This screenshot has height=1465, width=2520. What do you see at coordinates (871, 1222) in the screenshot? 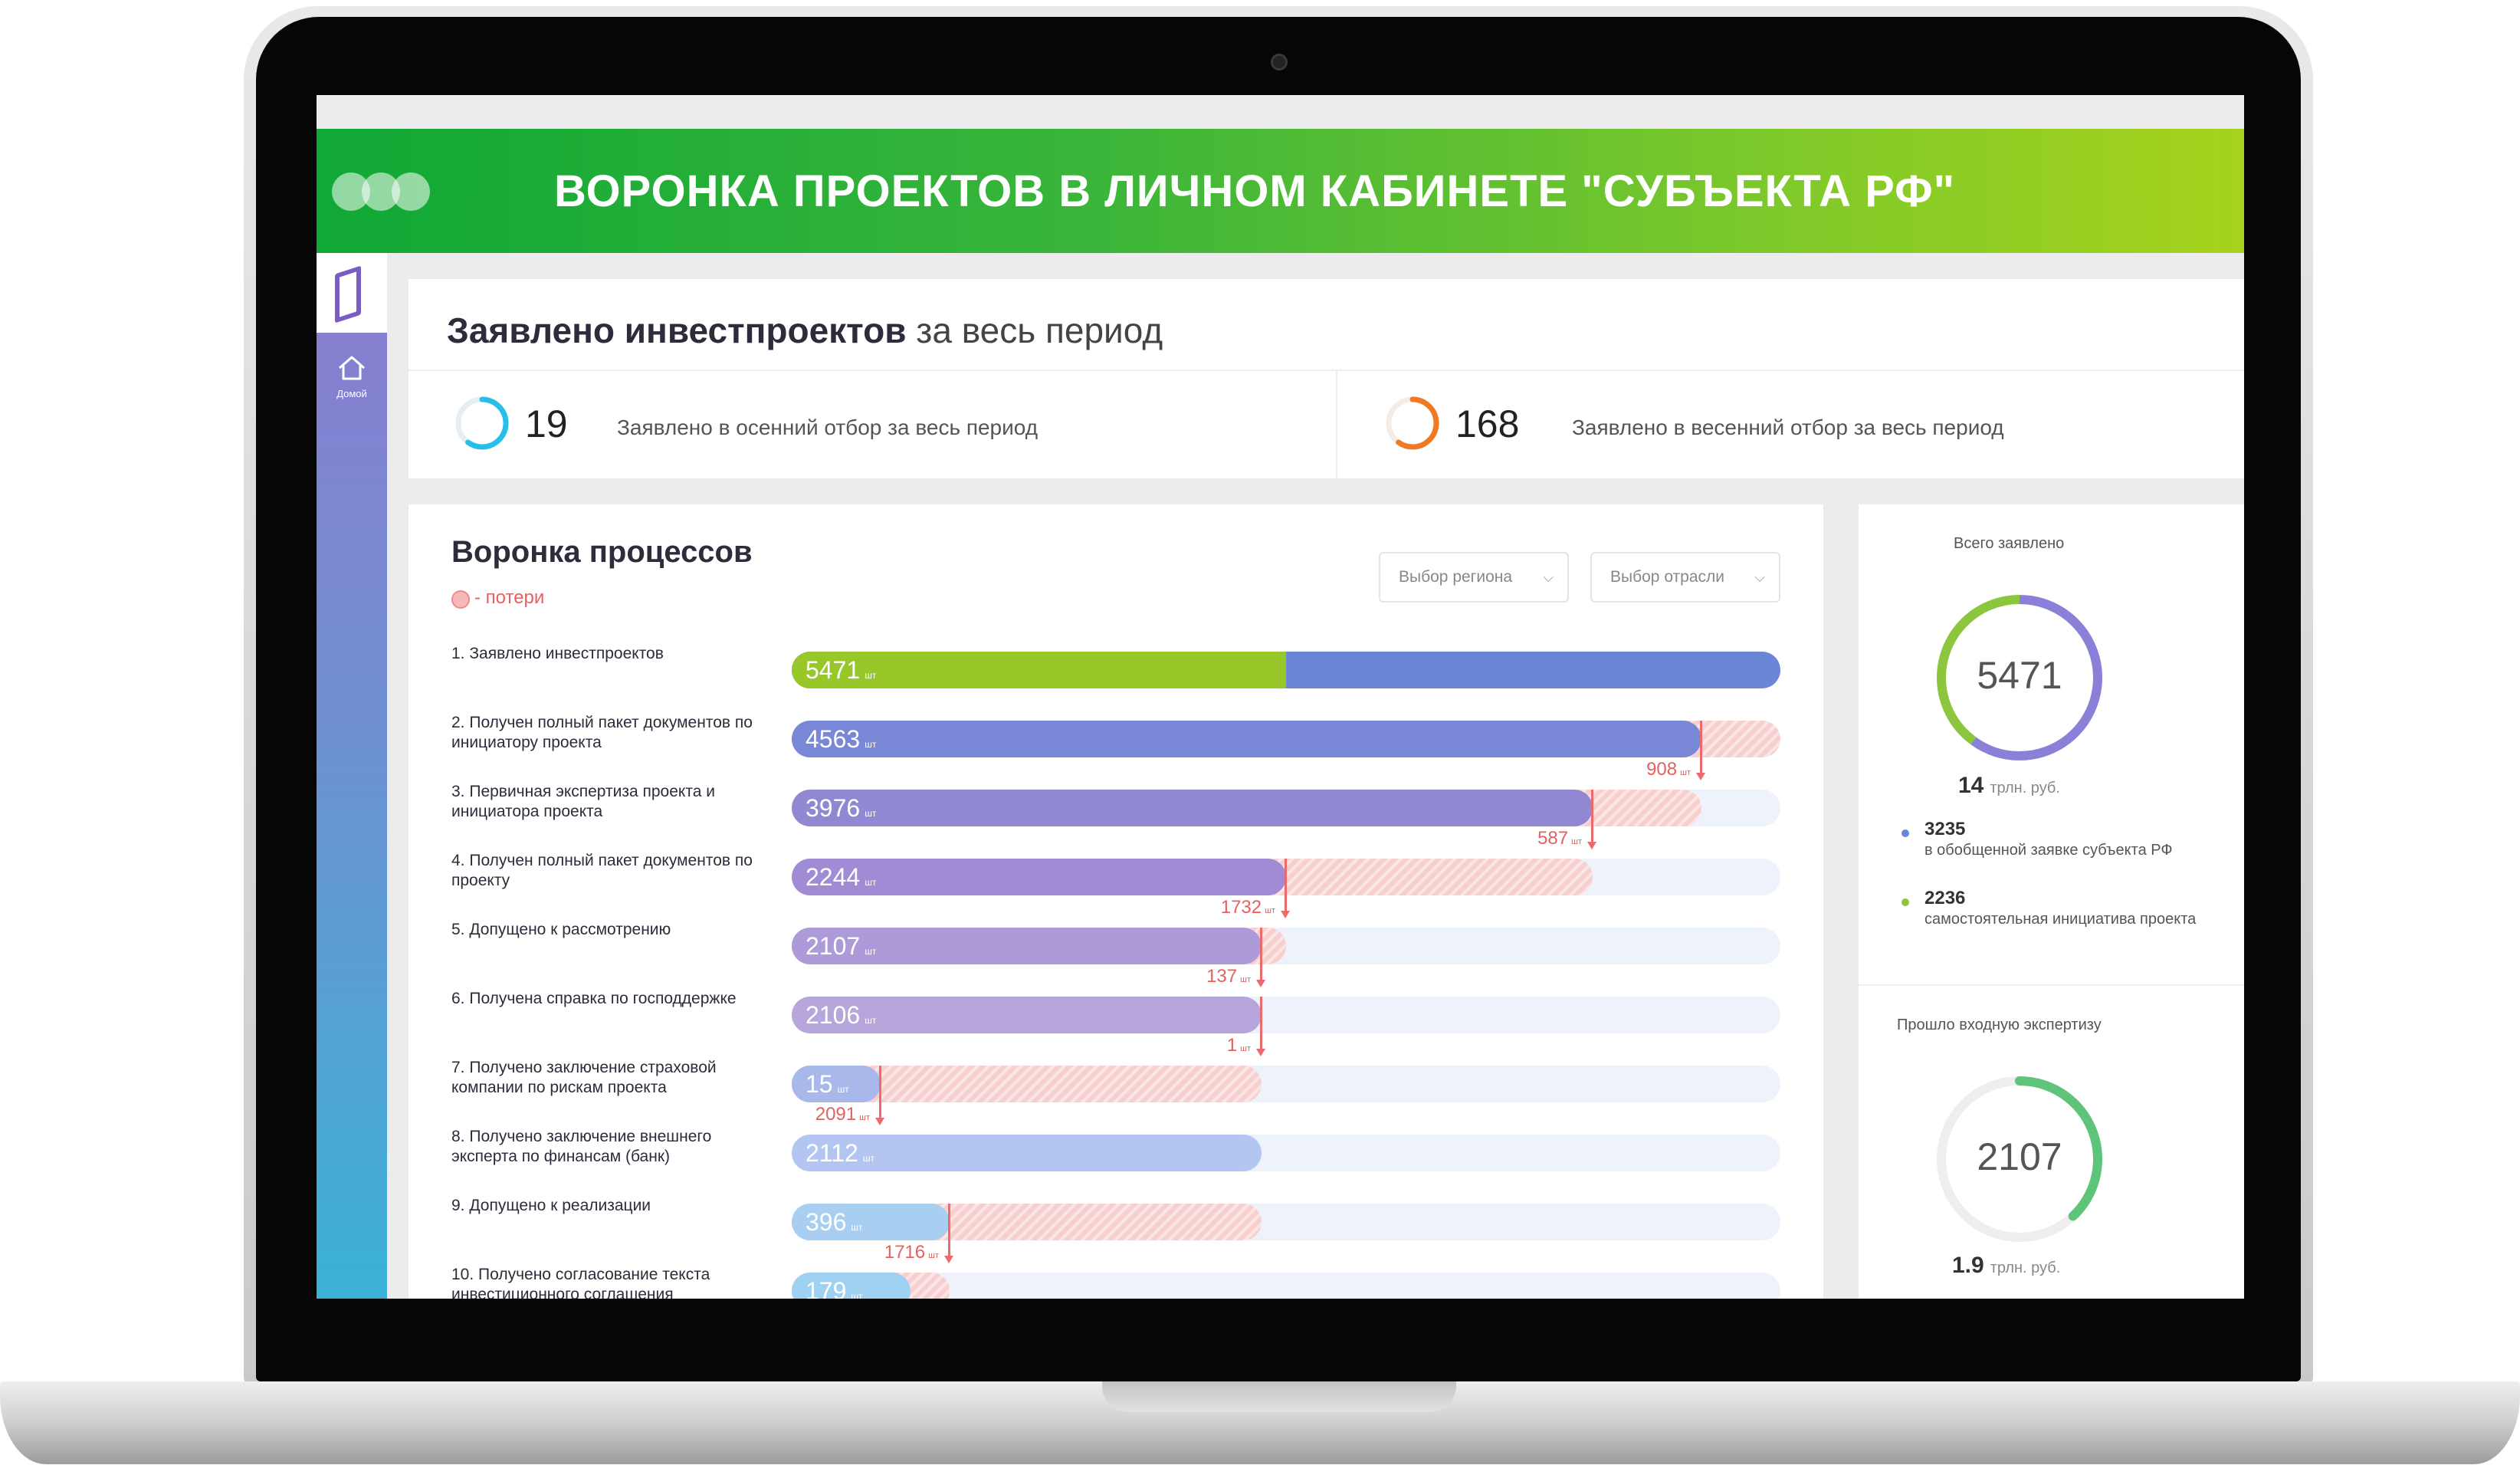
I see `funnel-value-bar: 396 шт` at bounding box center [871, 1222].